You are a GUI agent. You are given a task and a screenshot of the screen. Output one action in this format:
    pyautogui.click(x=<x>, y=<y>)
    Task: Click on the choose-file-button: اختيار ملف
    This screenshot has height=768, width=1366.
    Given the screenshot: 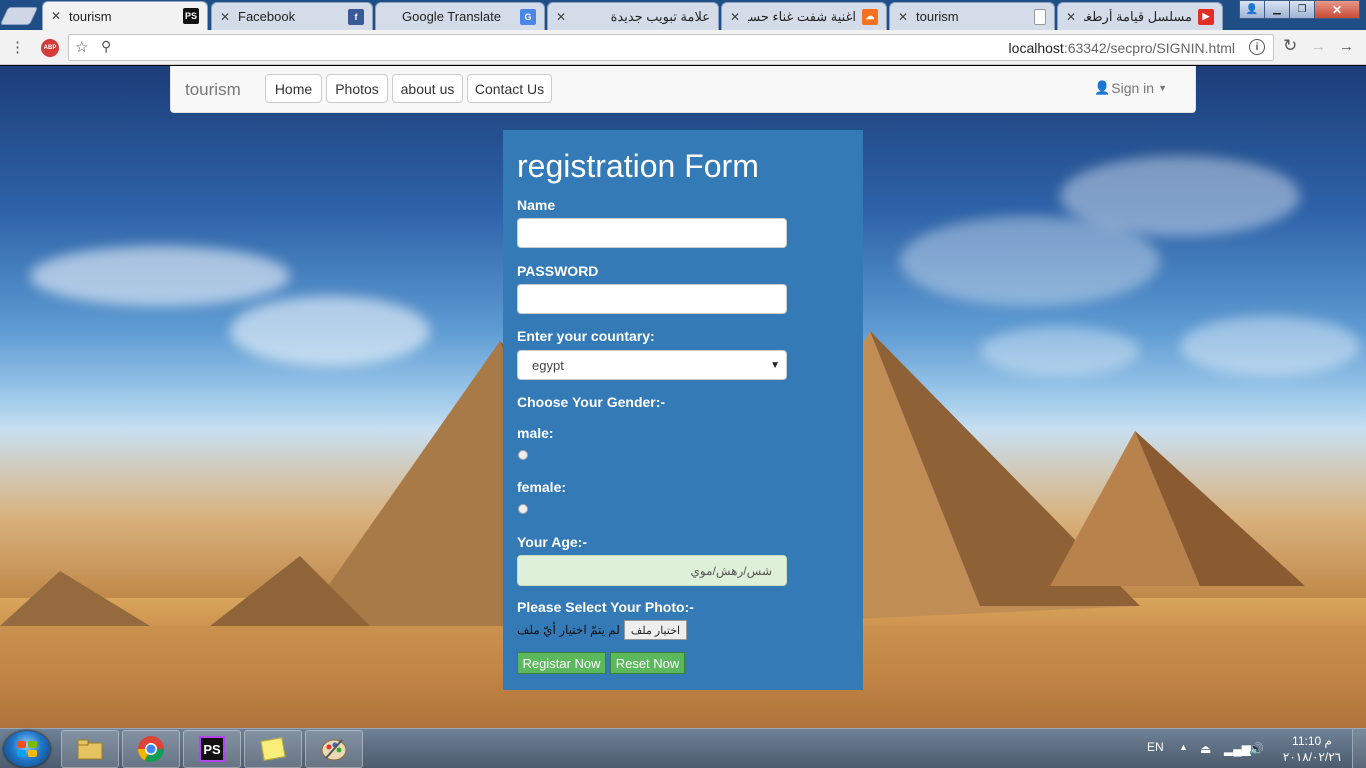 What is the action you would take?
    pyautogui.click(x=655, y=630)
    